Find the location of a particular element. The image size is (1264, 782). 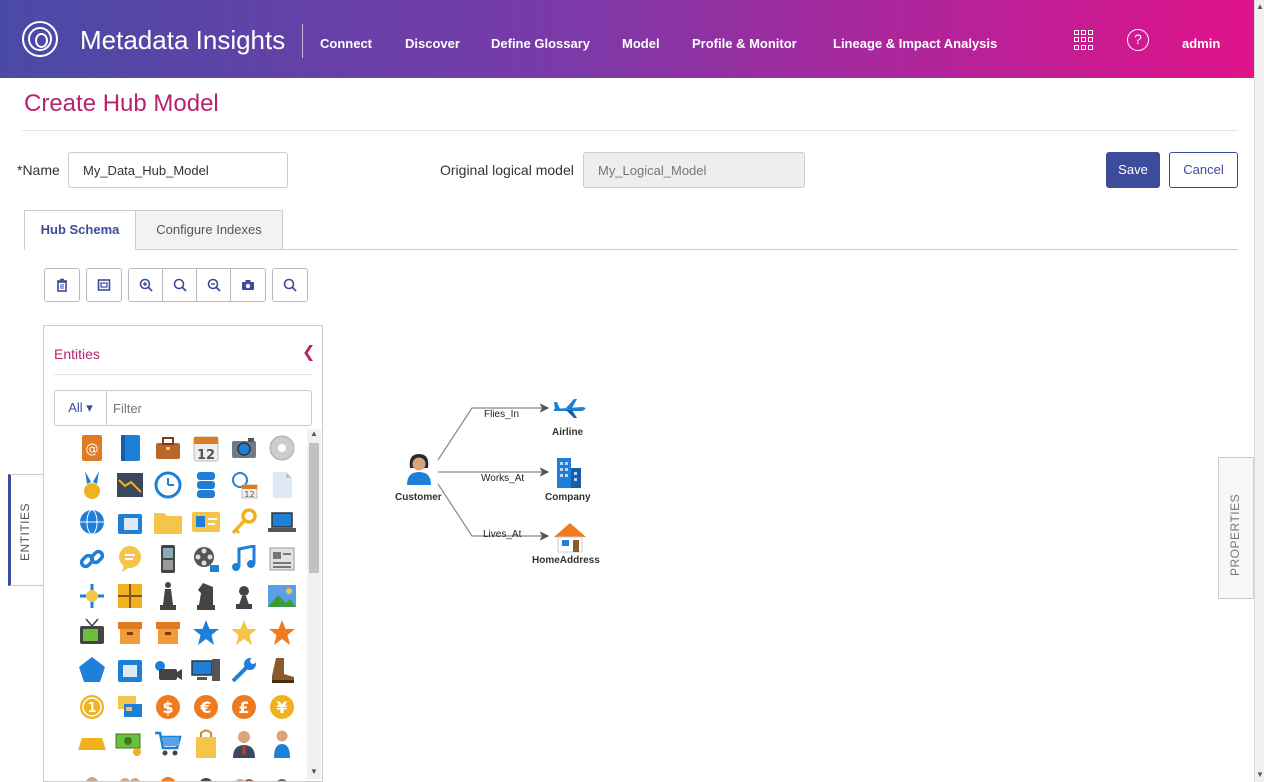

globe-icon is located at coordinates (91, 521).